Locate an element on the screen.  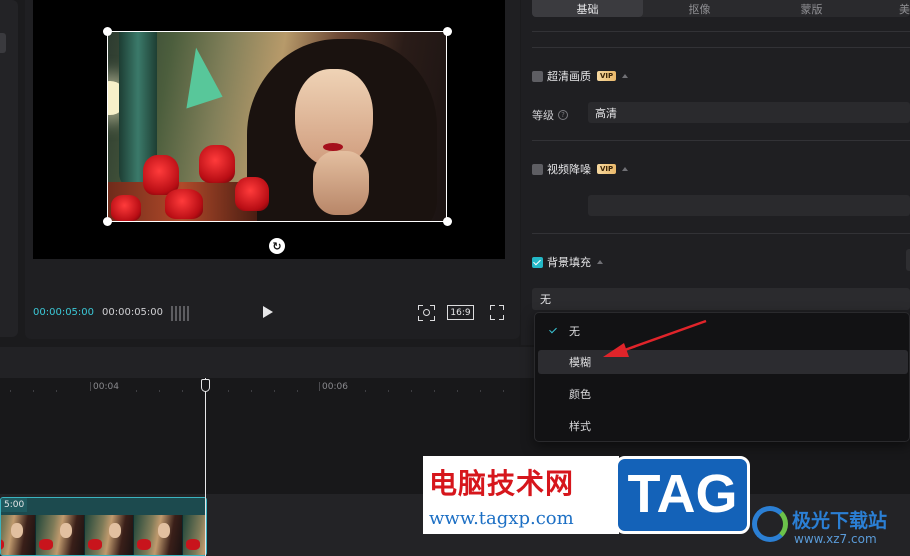
selected-check-icon is located at coordinates (553, 329).